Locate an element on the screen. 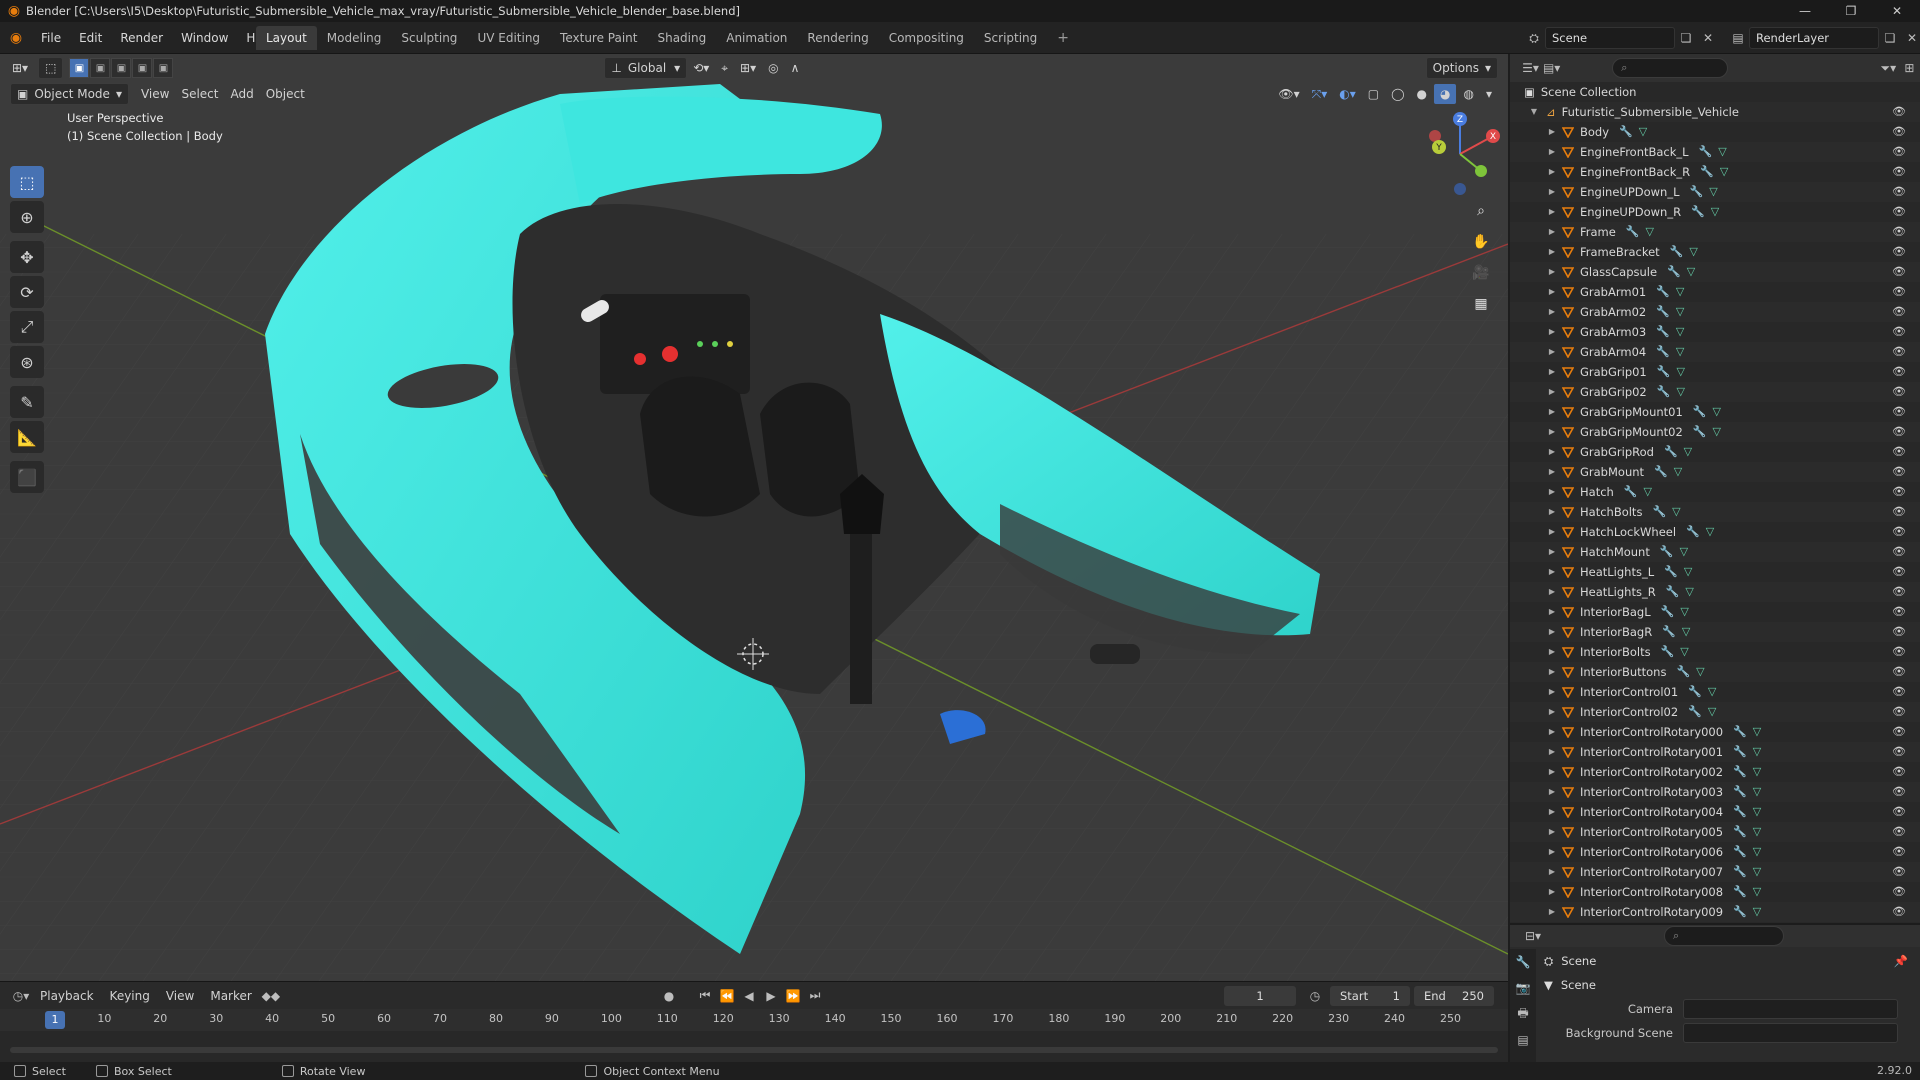 The height and width of the screenshot is (1080, 1920). xray-icon: ▢ is located at coordinates (1373, 94).